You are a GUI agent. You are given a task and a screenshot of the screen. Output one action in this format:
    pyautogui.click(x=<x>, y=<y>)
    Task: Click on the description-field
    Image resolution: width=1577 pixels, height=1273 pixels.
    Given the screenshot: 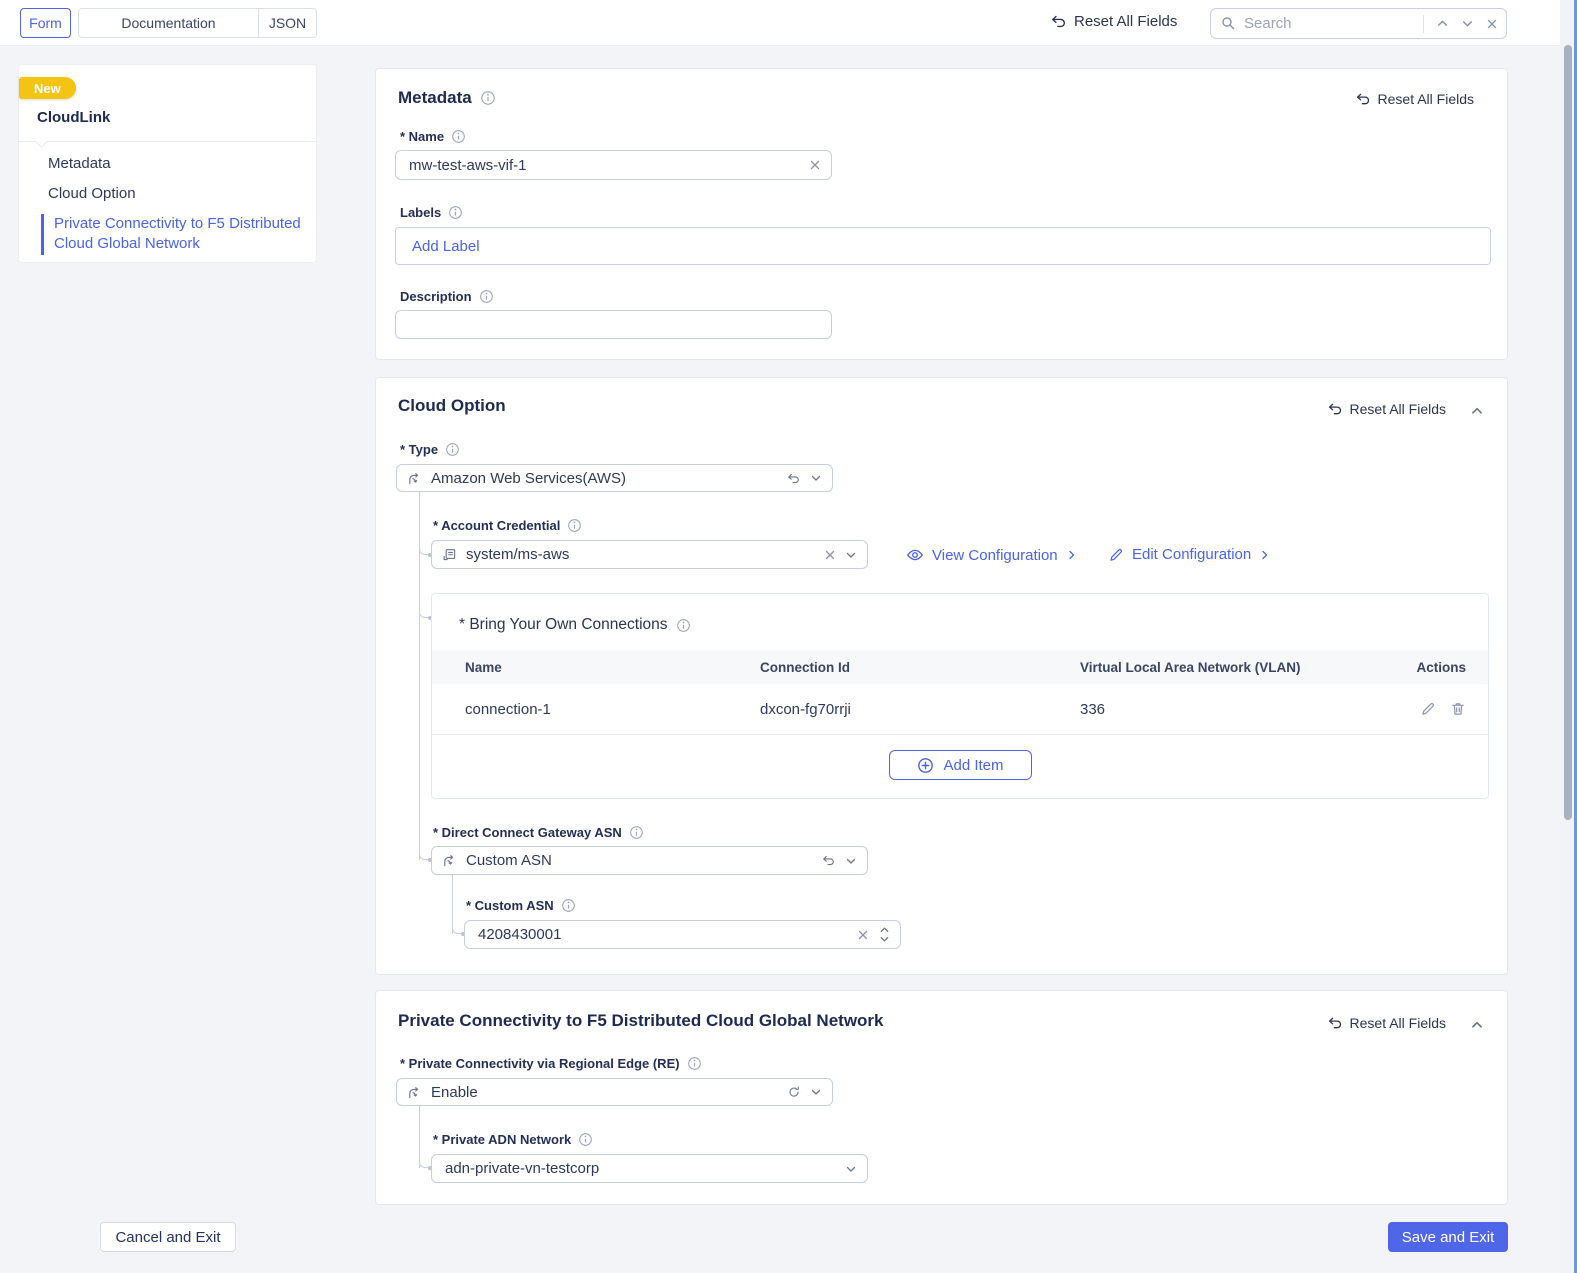 What is the action you would take?
    pyautogui.click(x=613, y=324)
    